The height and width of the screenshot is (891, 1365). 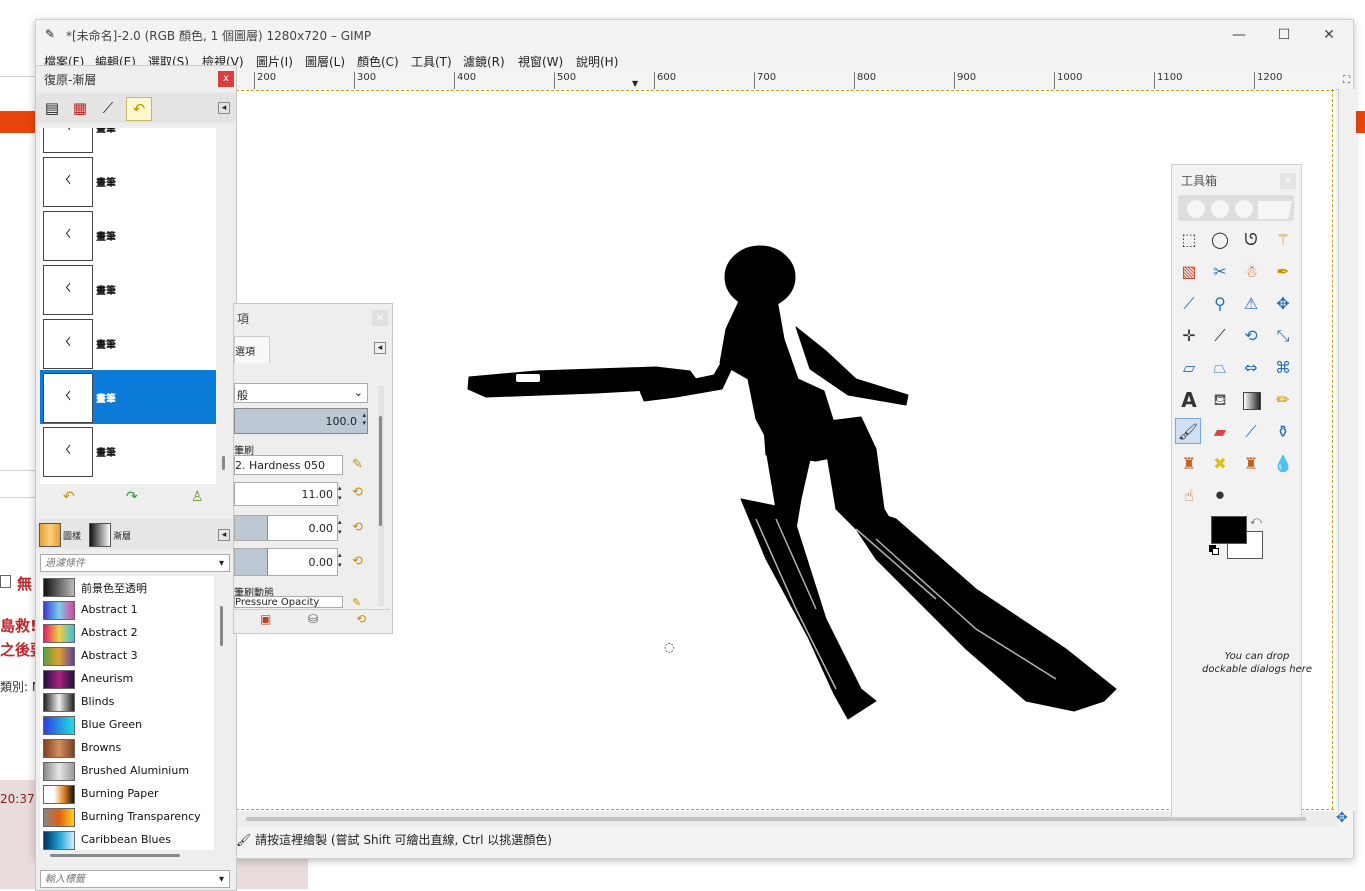 What do you see at coordinates (1189, 304) in the screenshot?
I see `color-picker-icon: ⟋` at bounding box center [1189, 304].